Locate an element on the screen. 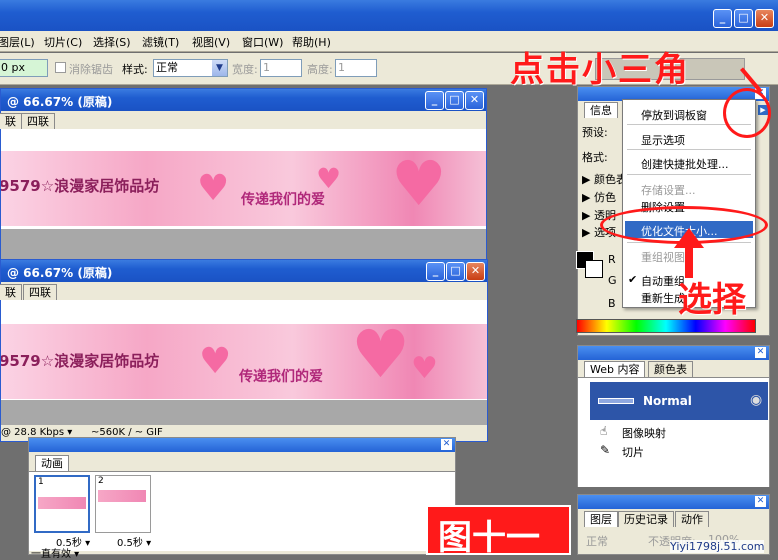 Image resolution: width=778 pixels, height=560 pixels. width-input: 1 is located at coordinates (281, 68).